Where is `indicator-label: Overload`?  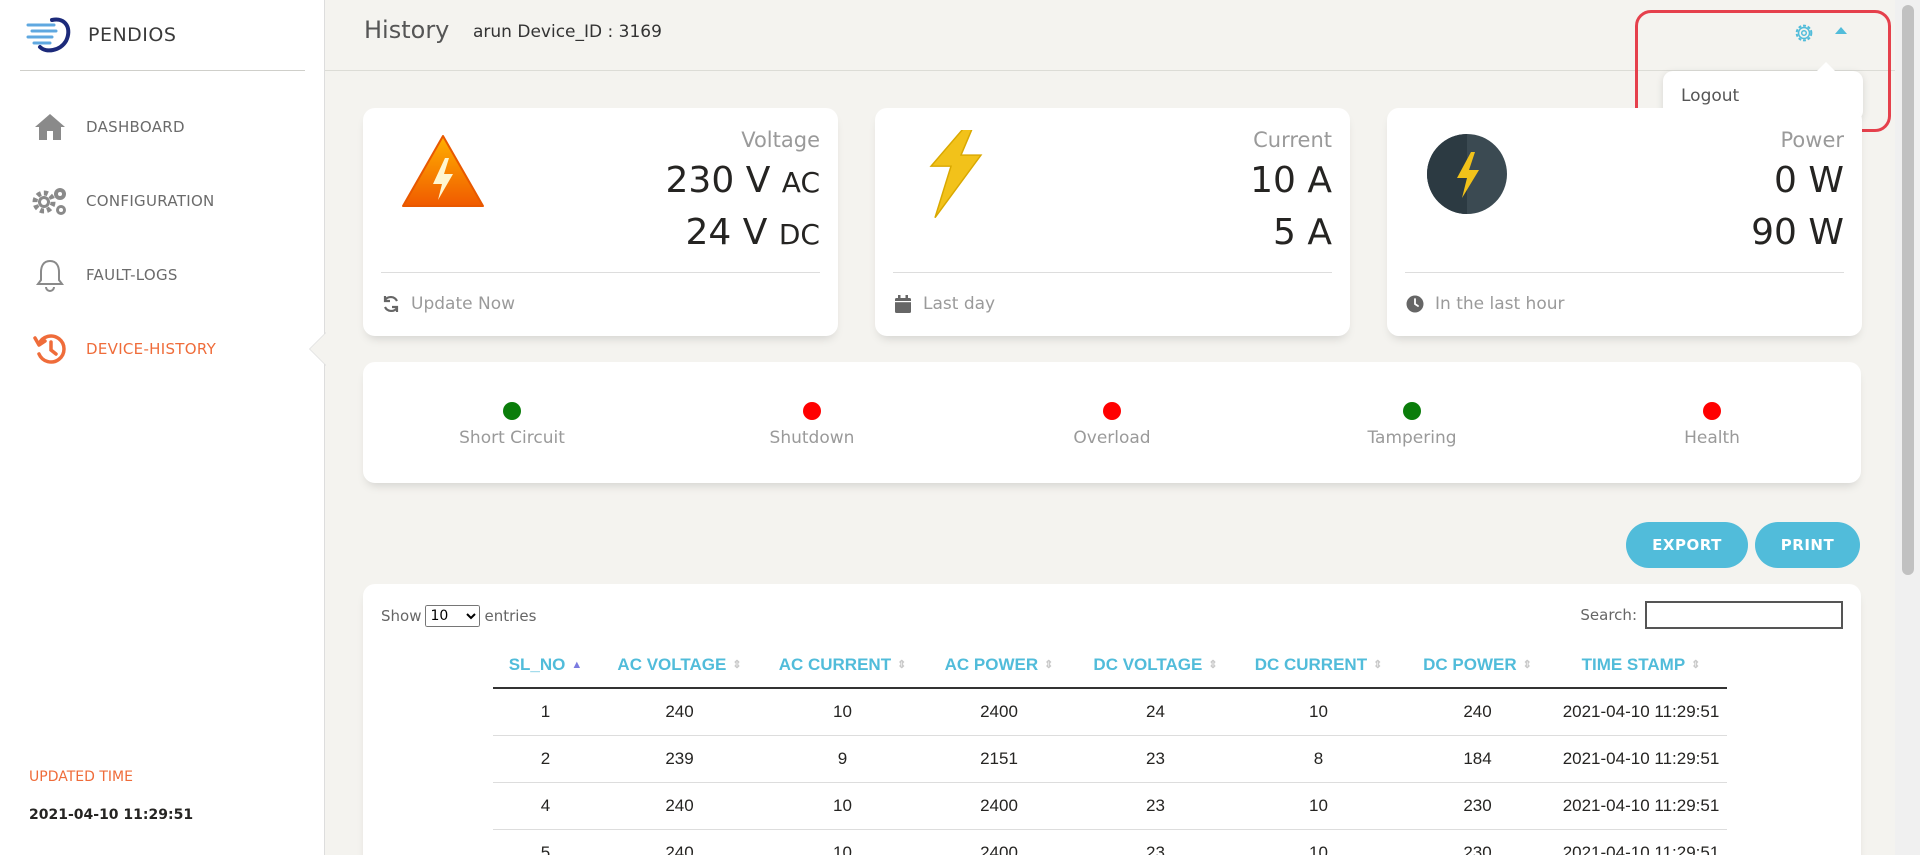
indicator-label: Overload is located at coordinates (1112, 438).